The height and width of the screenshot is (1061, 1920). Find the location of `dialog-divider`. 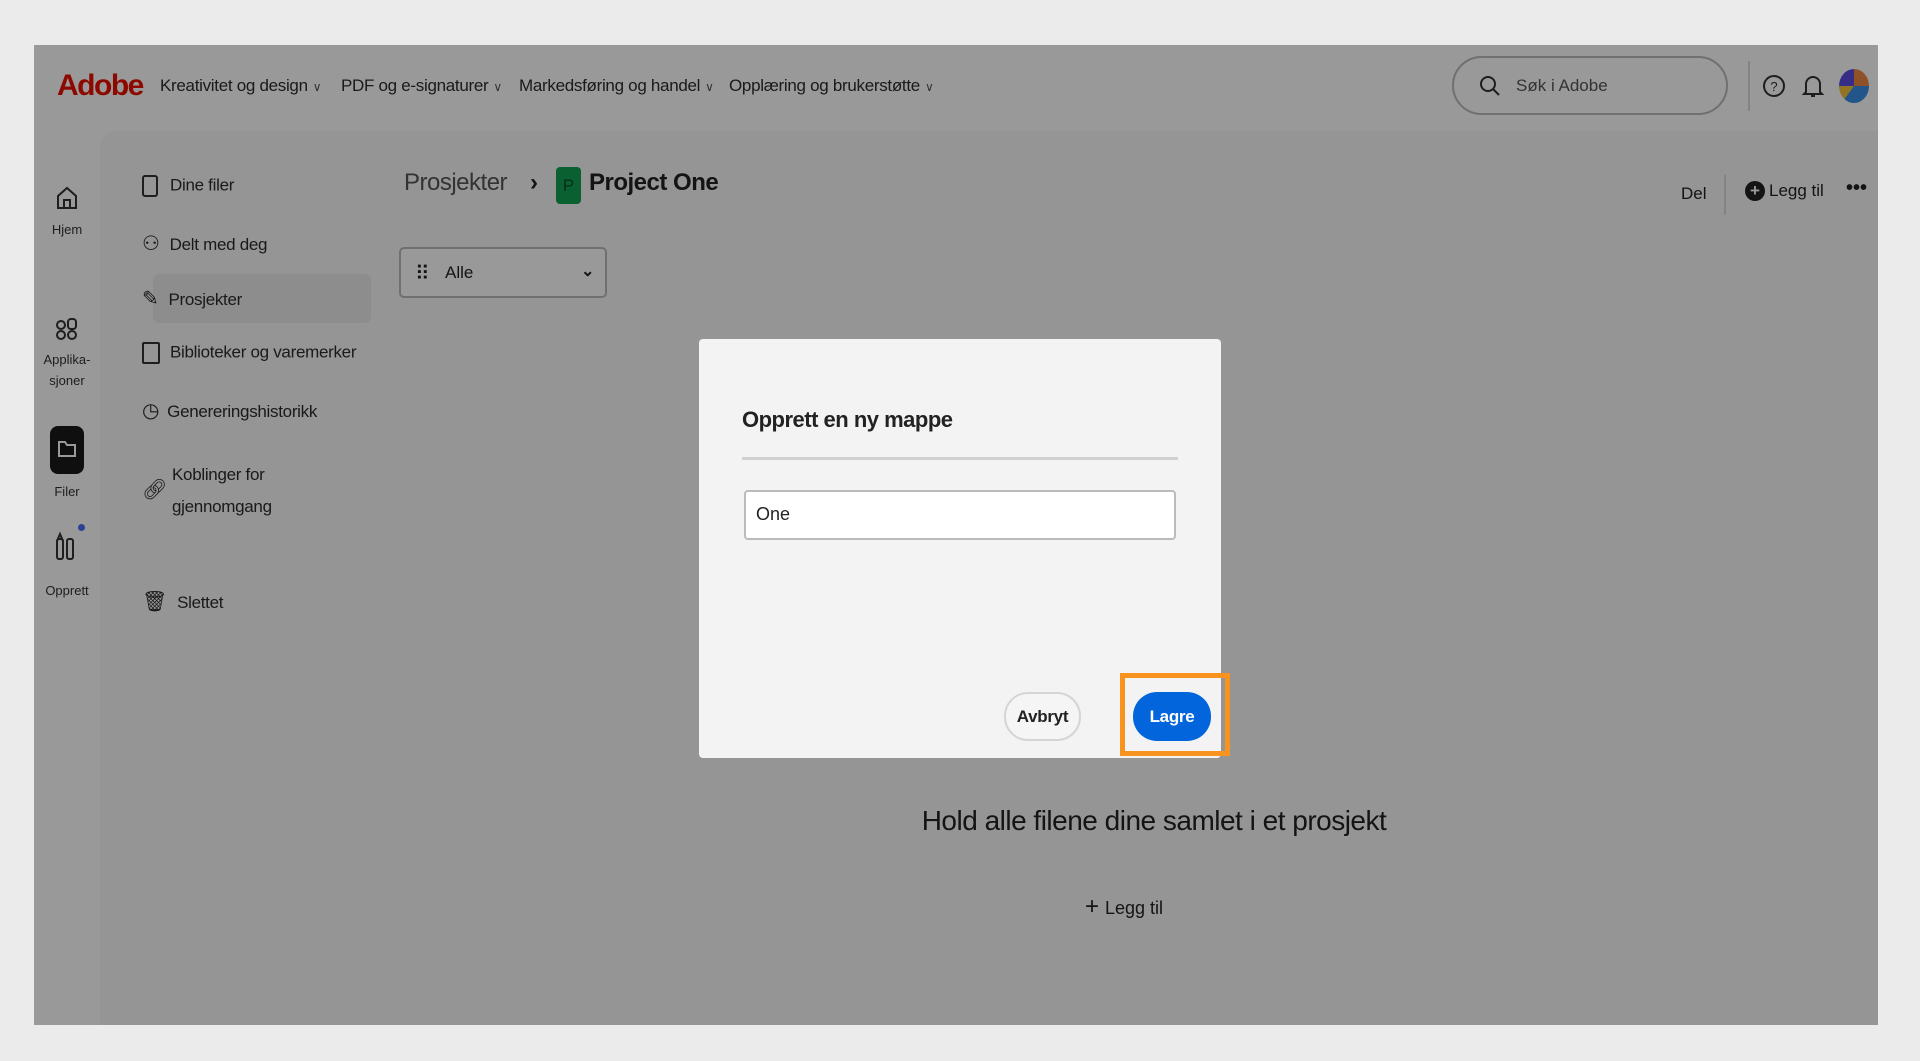

dialog-divider is located at coordinates (960, 458).